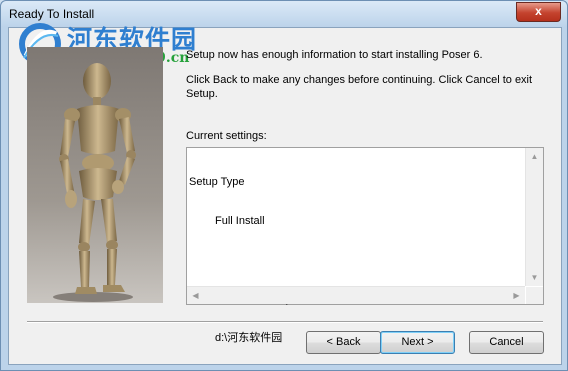  I want to click on next-button: Next >, so click(417, 342).